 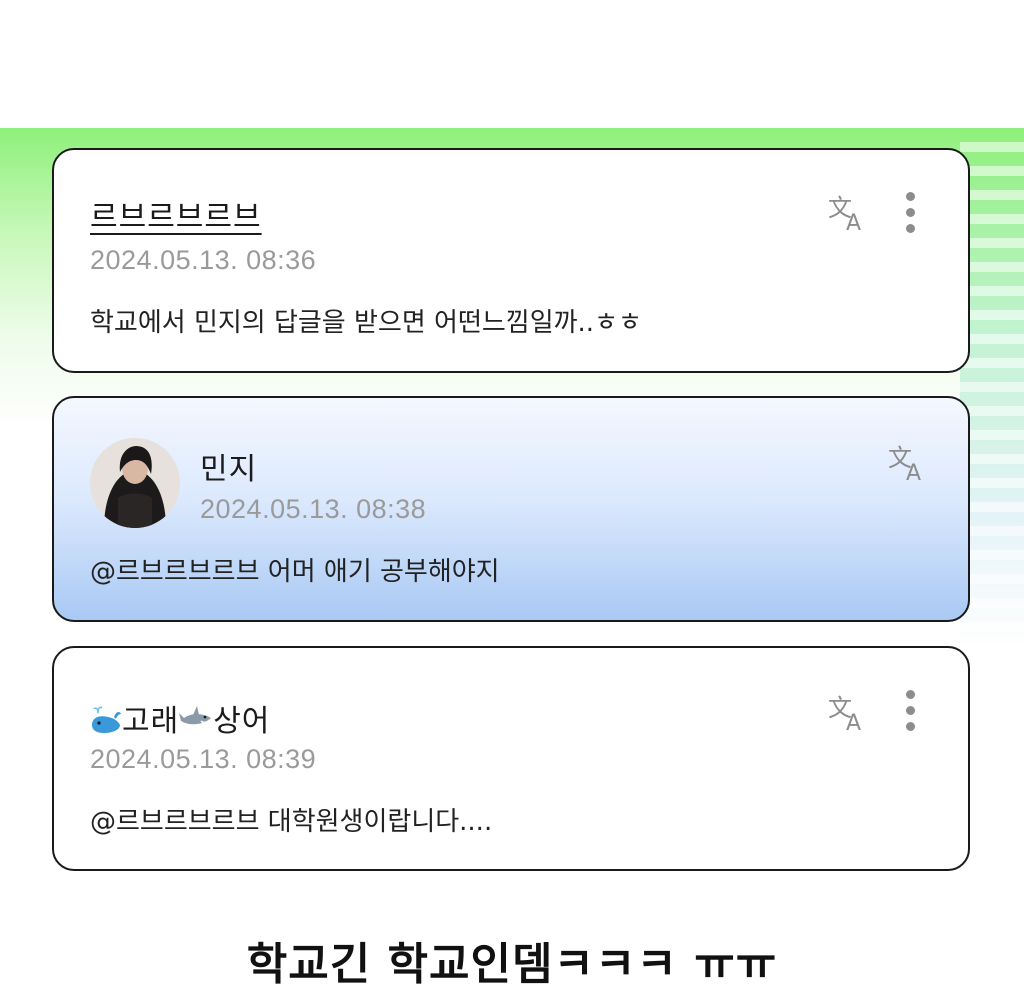 What do you see at coordinates (195, 715) in the screenshot?
I see `shark-emoji-icon` at bounding box center [195, 715].